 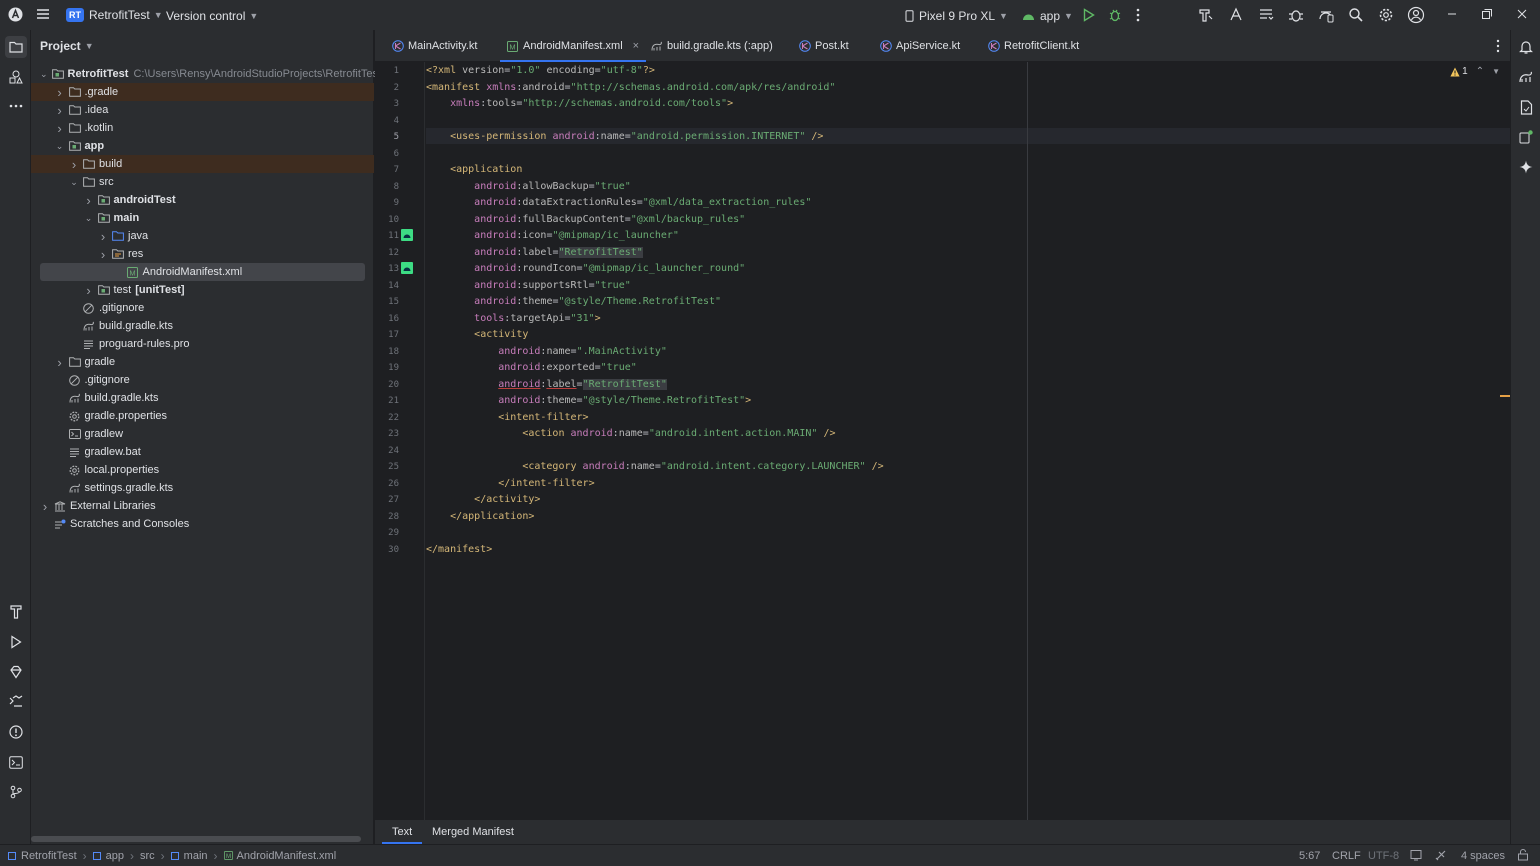 What do you see at coordinates (16, 47) in the screenshot?
I see `project-view-icon` at bounding box center [16, 47].